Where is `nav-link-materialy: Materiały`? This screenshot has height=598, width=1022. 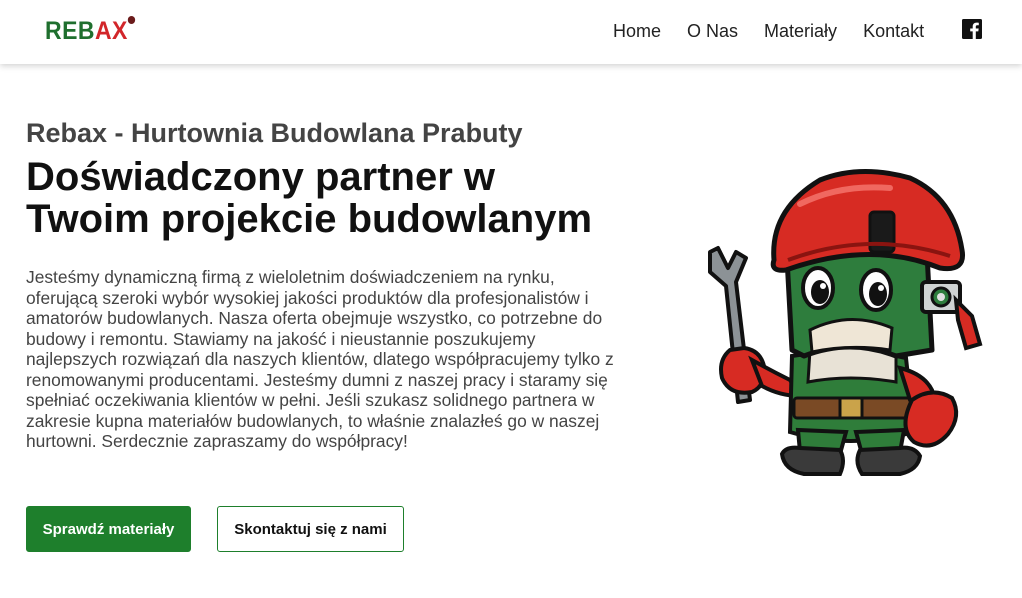 nav-link-materialy: Materiały is located at coordinates (800, 31).